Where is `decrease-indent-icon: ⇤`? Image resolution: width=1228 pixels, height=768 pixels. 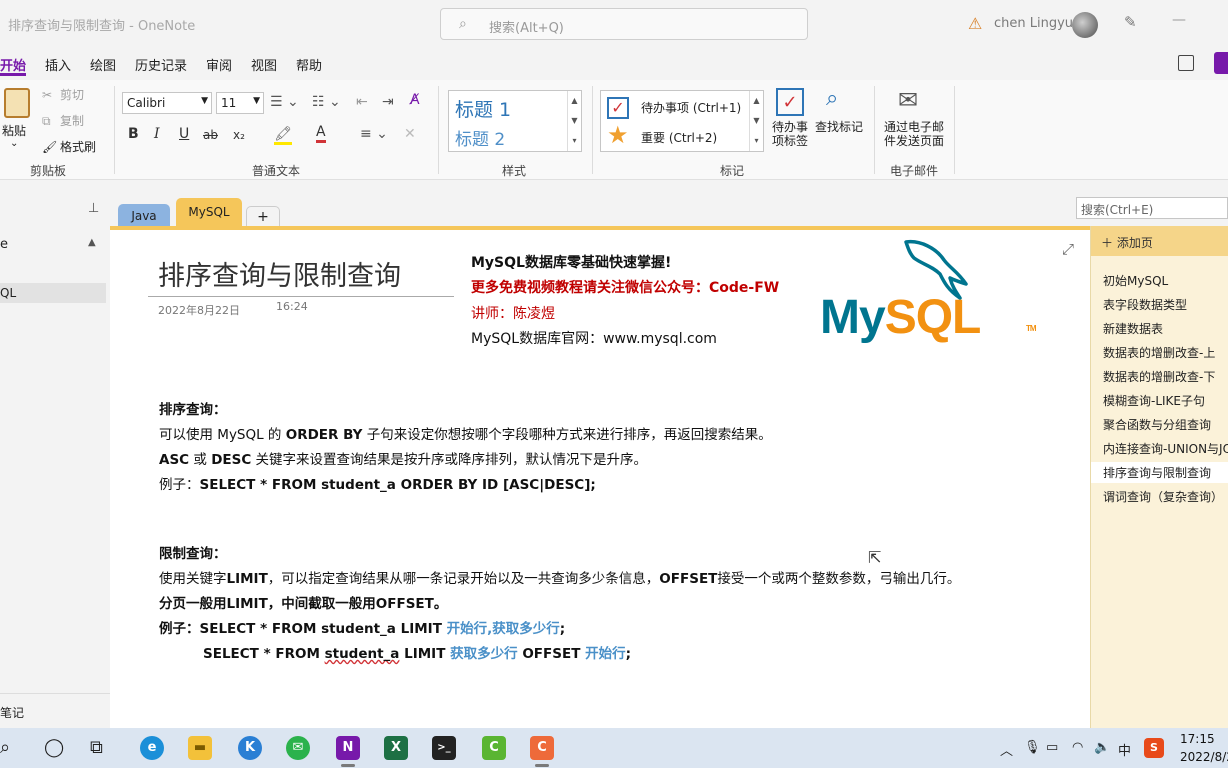 decrease-indent-icon: ⇤ is located at coordinates (362, 102).